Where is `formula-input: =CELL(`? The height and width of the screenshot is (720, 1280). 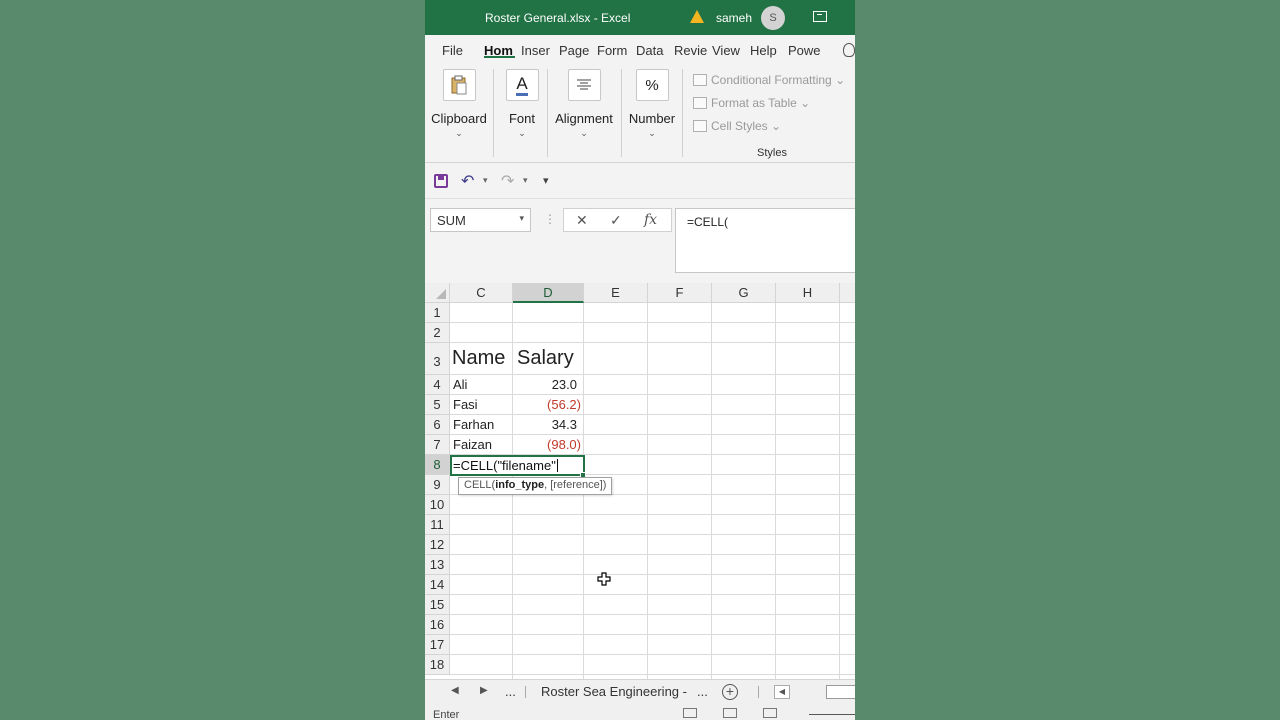
formula-input: =CELL( is located at coordinates (765, 240).